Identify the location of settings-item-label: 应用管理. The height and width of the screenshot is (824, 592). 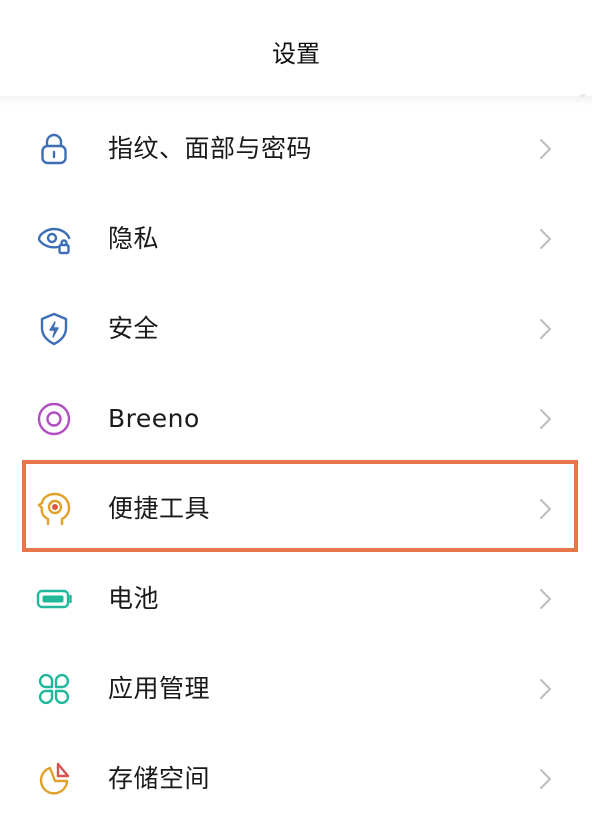
(159, 688).